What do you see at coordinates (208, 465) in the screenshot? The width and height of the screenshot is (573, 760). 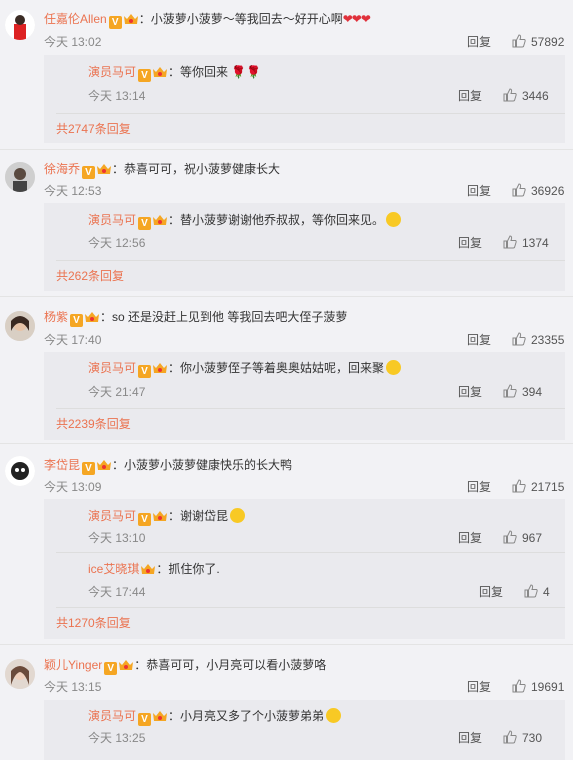 I see `comment-text: 小菠萝小菠萝健康快乐的长大鸭` at bounding box center [208, 465].